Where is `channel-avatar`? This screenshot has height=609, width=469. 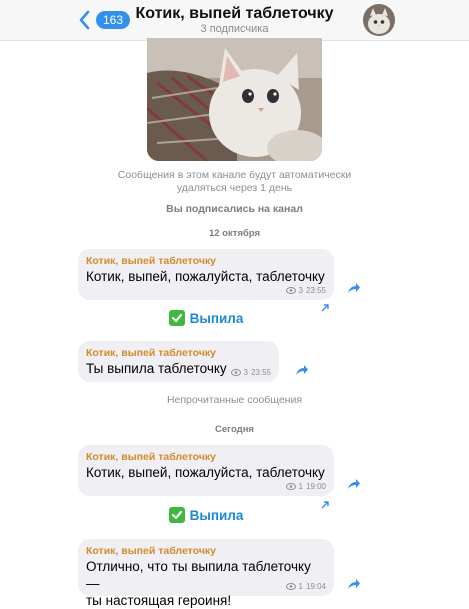
channel-avatar is located at coordinates (379, 20).